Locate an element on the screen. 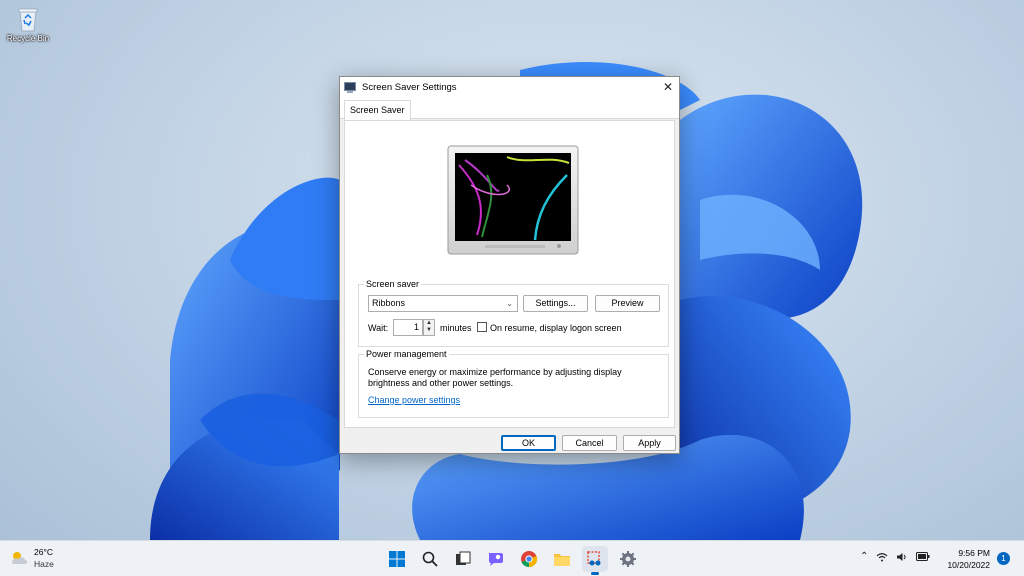 The image size is (1024, 576). file-explorer-icon is located at coordinates (562, 560).